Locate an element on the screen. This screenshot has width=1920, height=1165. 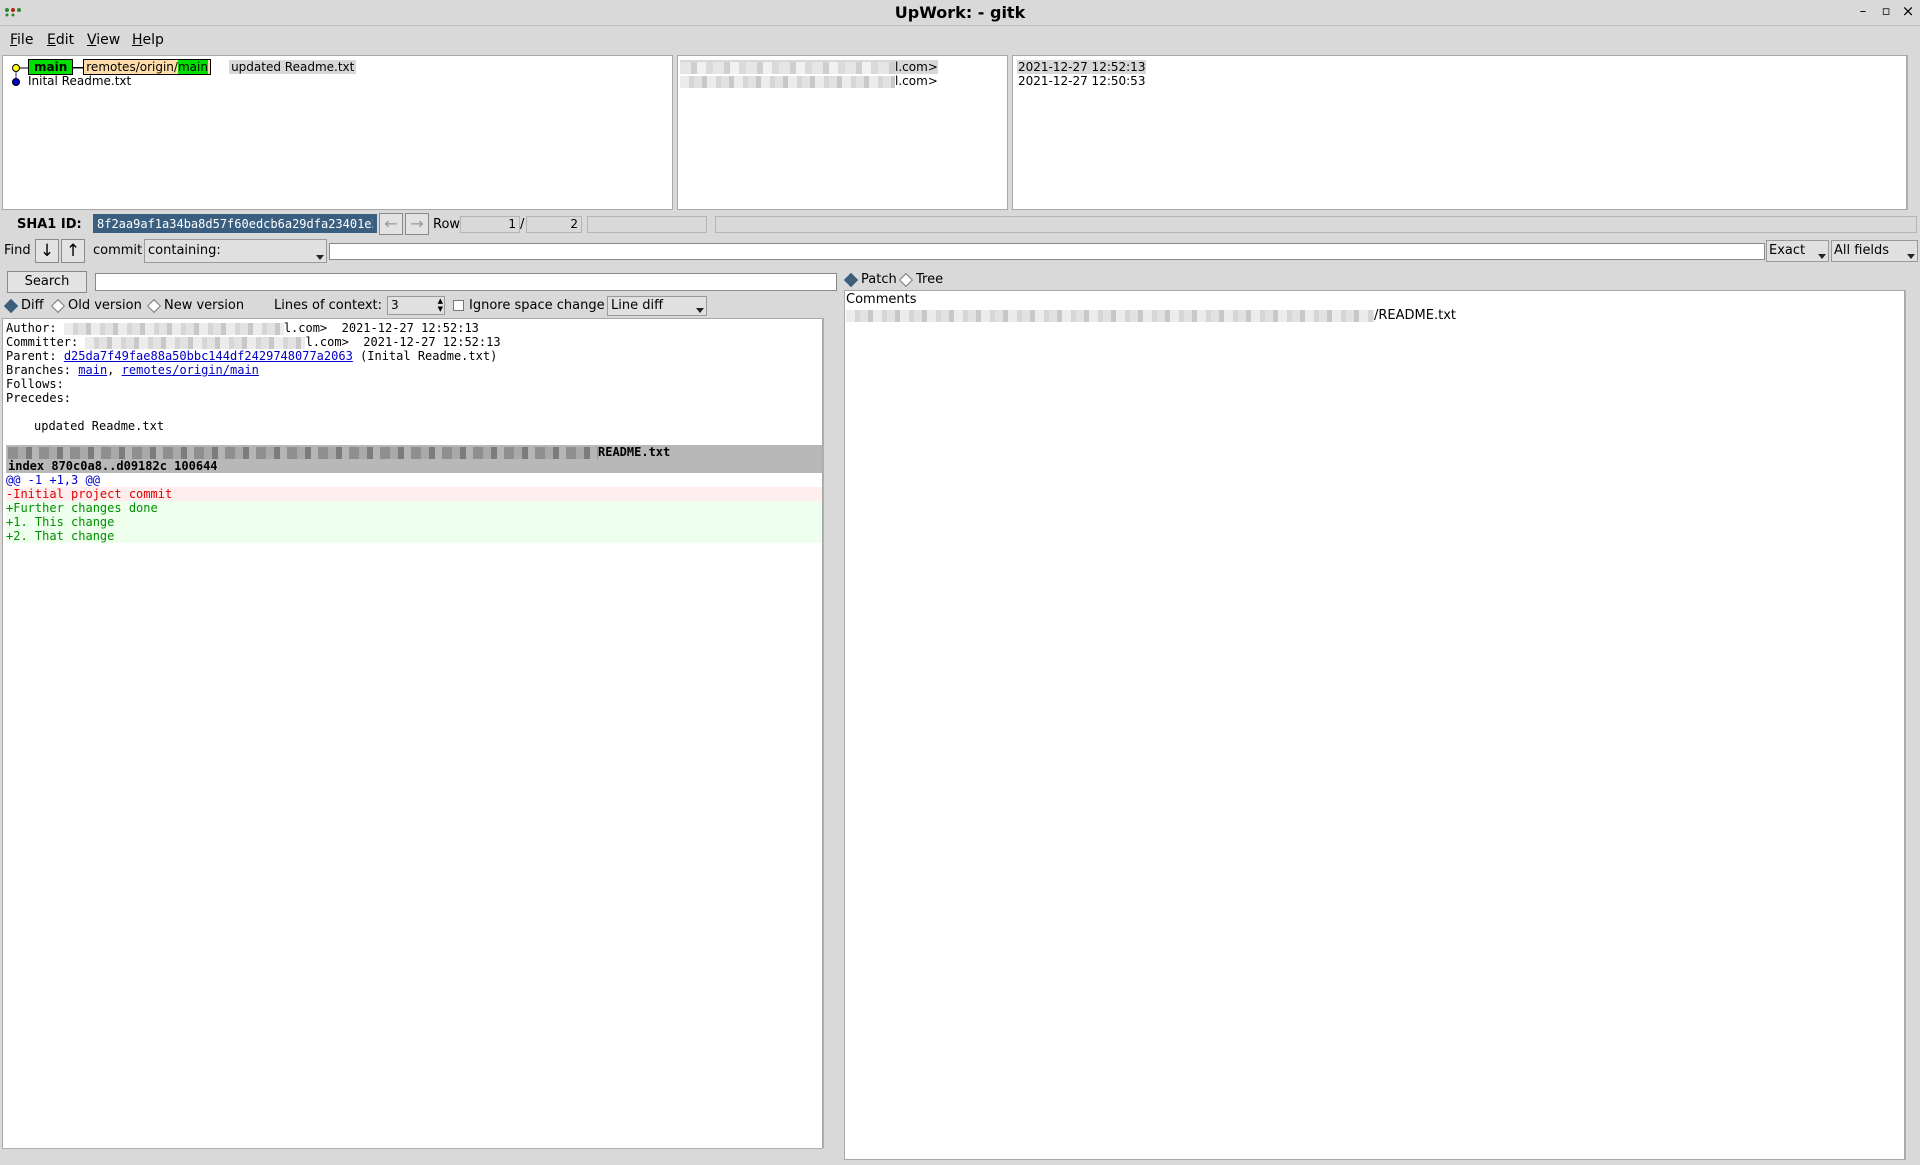
author-line: Author: l.com> 2021-12-27 12:52:13 is located at coordinates (242, 328).